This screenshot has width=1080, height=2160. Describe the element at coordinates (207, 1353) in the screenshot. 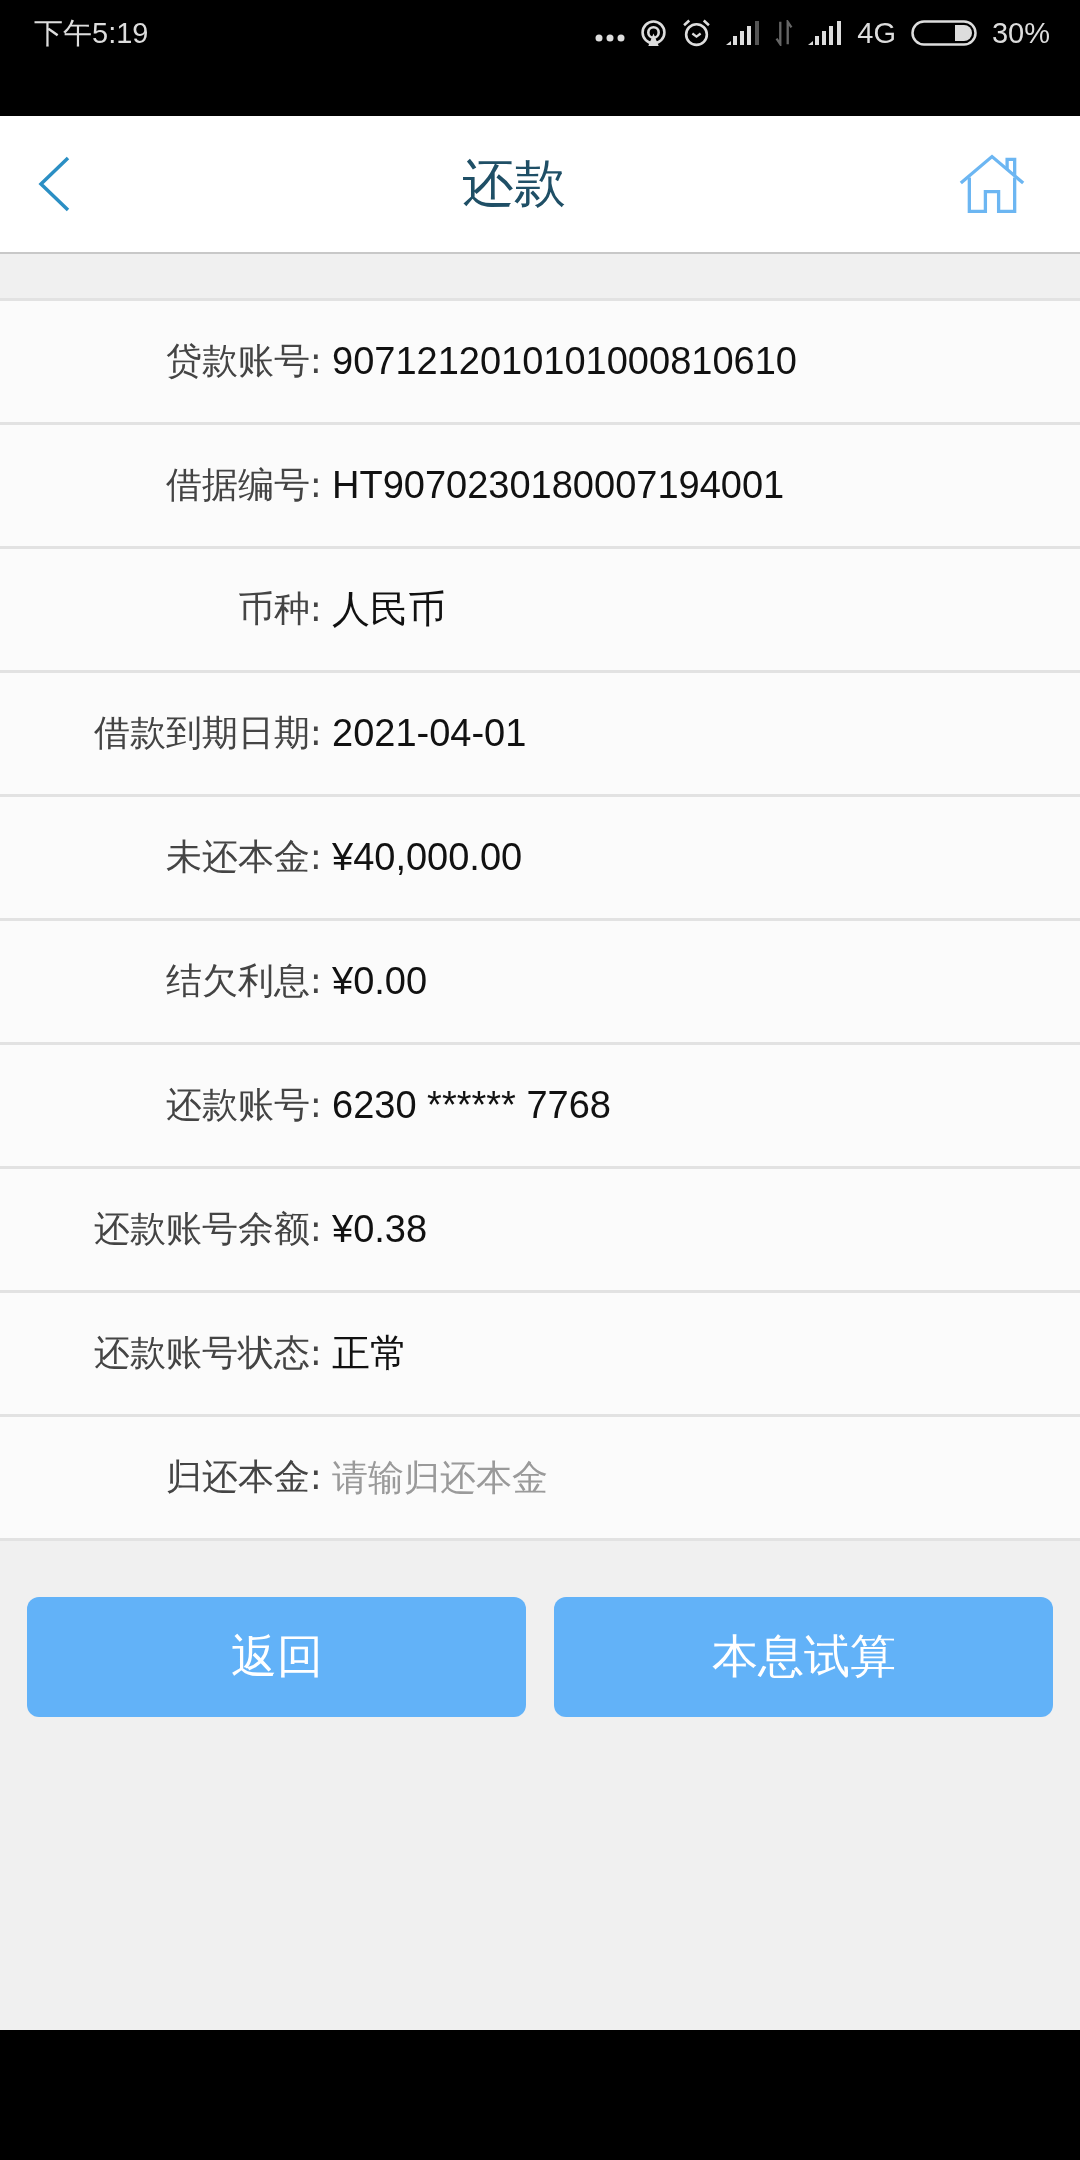

I see `field-label: 还款账号状态:` at that location.